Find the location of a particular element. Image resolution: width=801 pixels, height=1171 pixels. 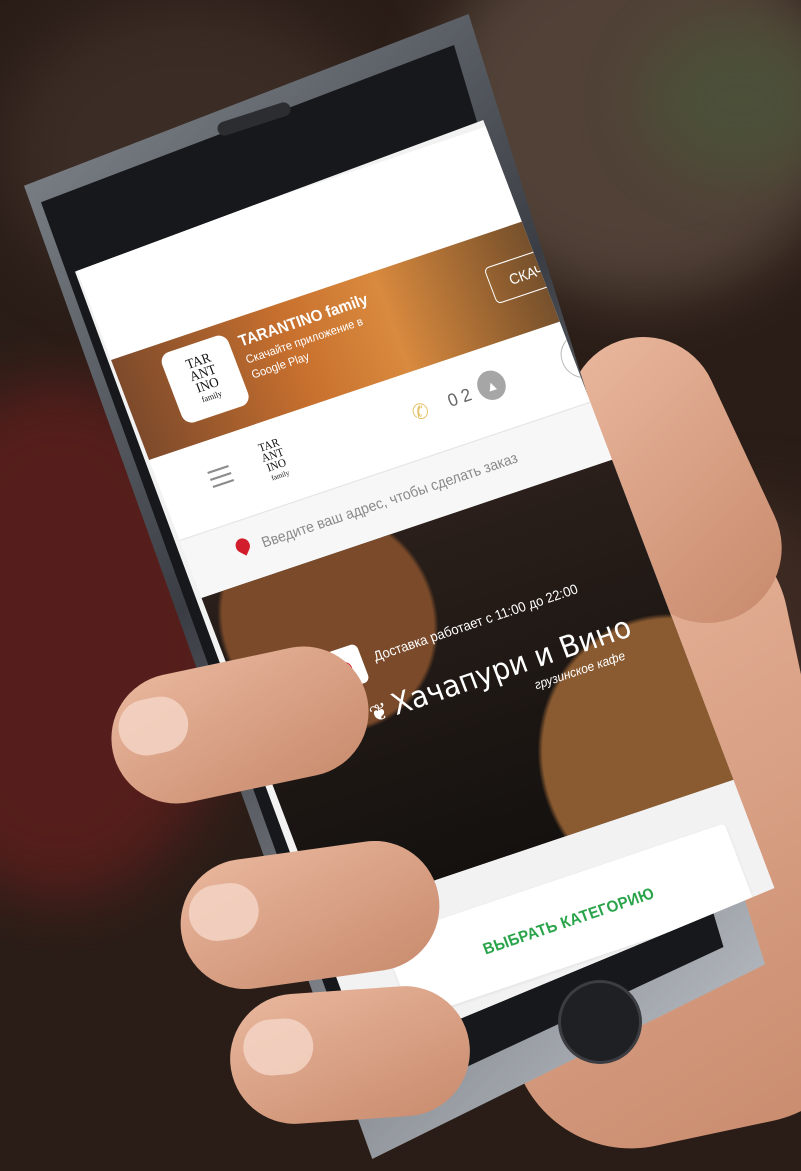

phone-home-button is located at coordinates (600, 1022).